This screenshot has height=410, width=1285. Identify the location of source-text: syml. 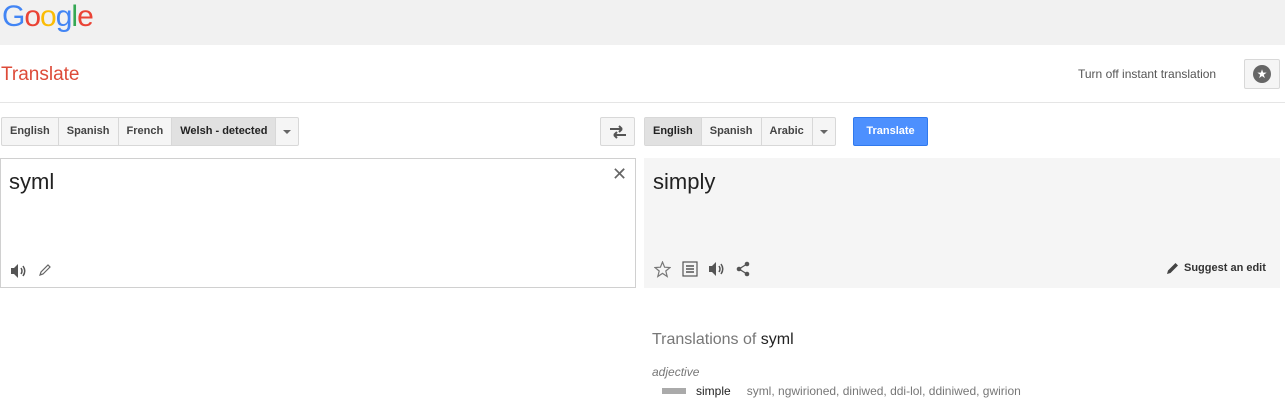
(31, 182).